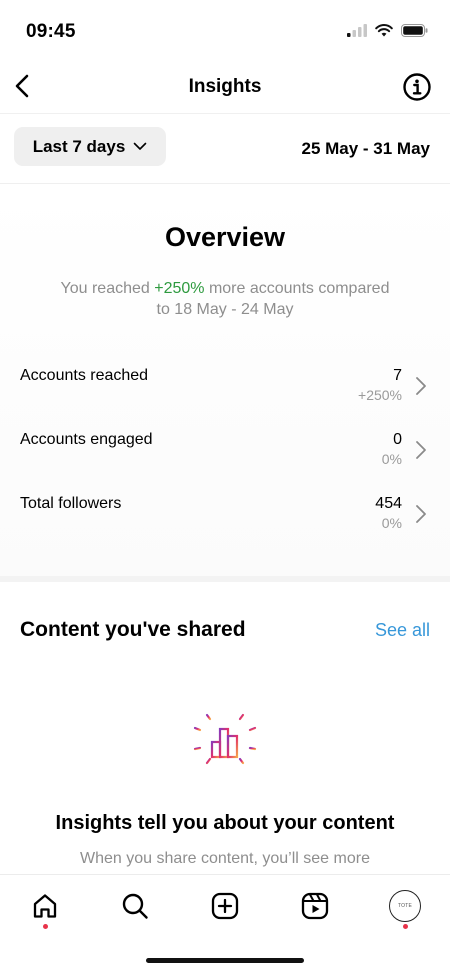 The height and width of the screenshot is (974, 450). I want to click on info-icon, so click(417, 87).